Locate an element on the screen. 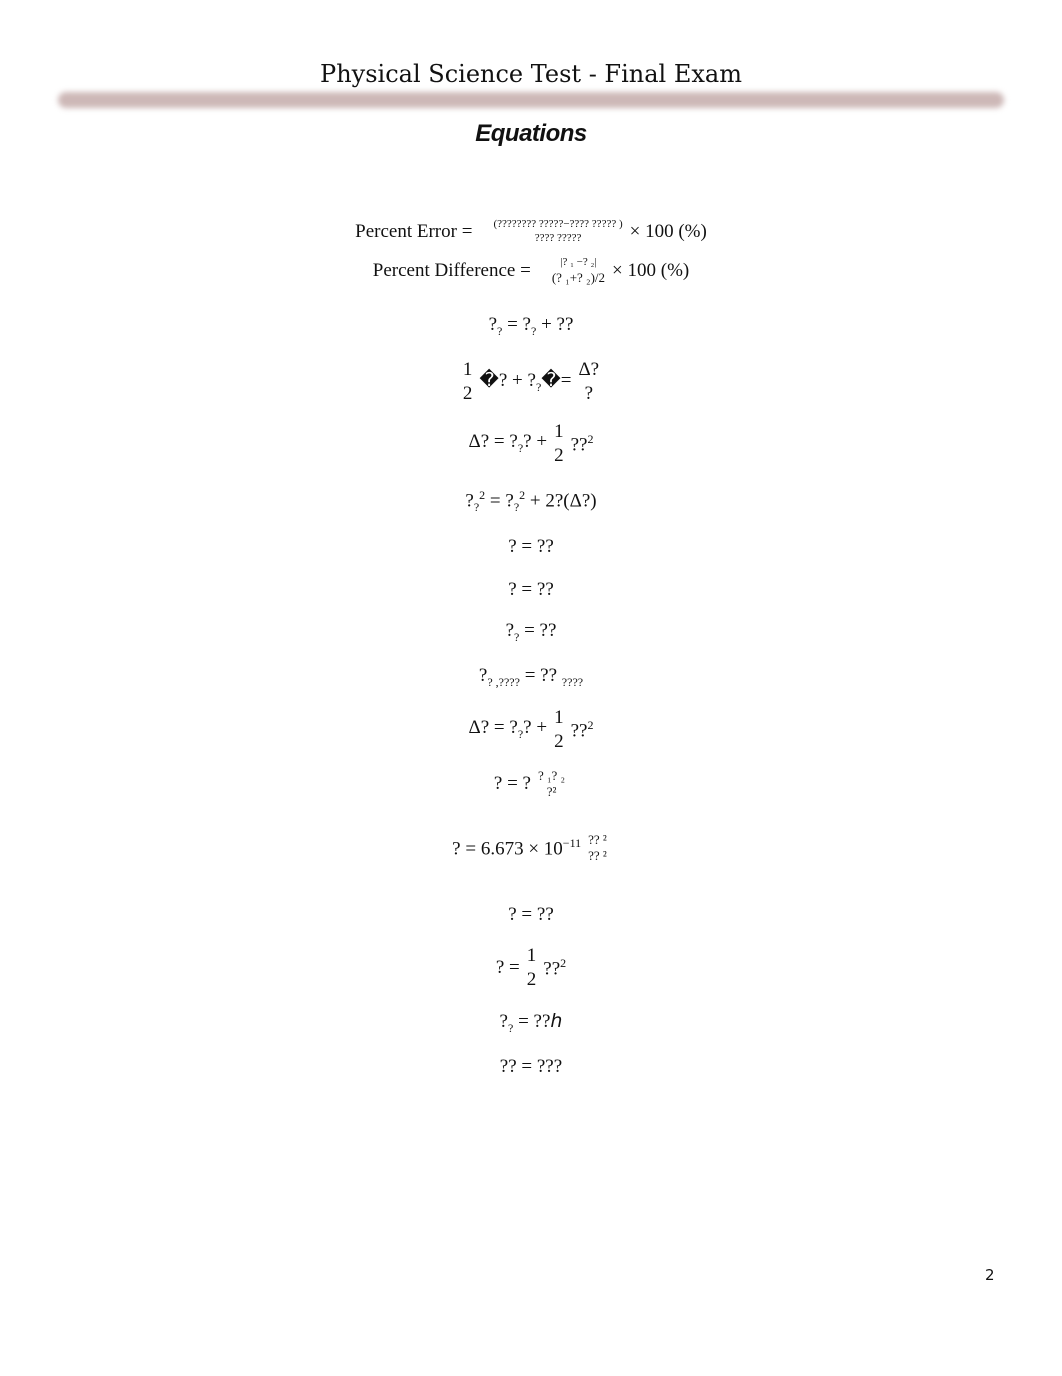  equation-9: Δ? = ??? + 1 2 ??2 is located at coordinates (531, 730).